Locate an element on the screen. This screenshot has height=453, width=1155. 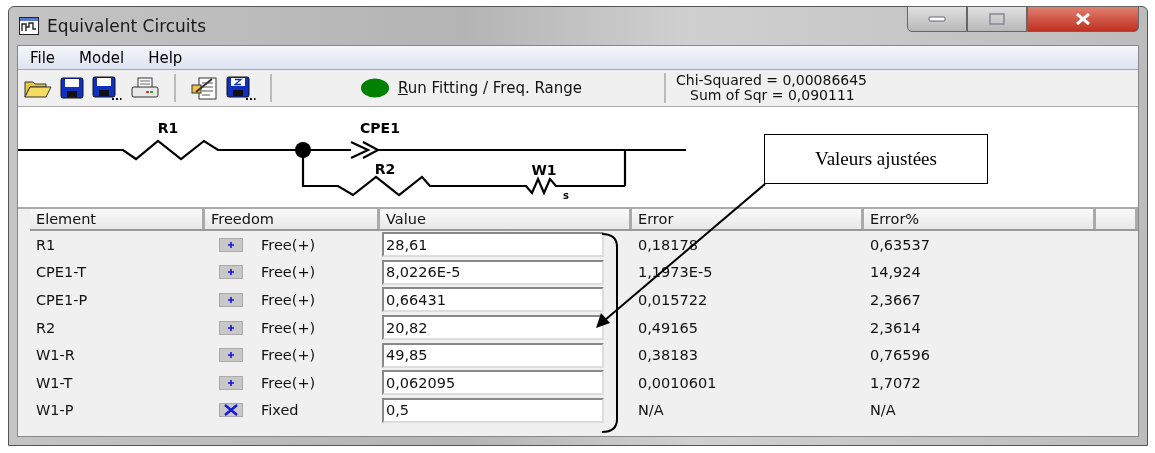
table-cell-text: 0,38183 is located at coordinates (668, 355).